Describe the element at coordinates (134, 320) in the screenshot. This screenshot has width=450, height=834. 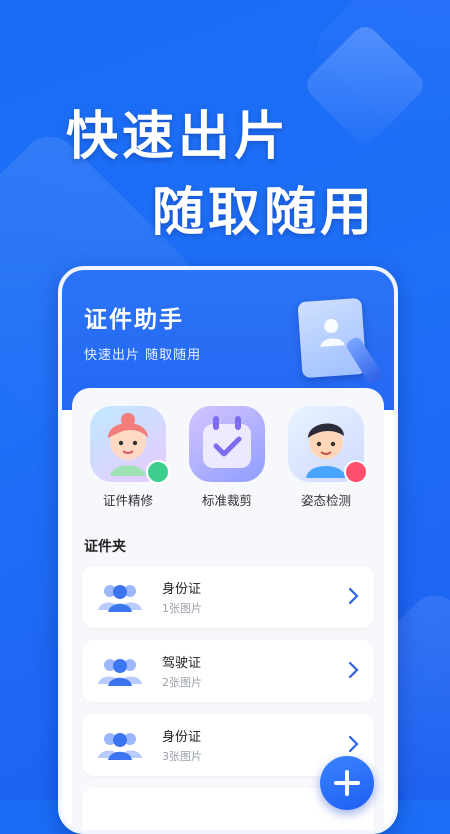
I see `app-title: 证件助手` at that location.